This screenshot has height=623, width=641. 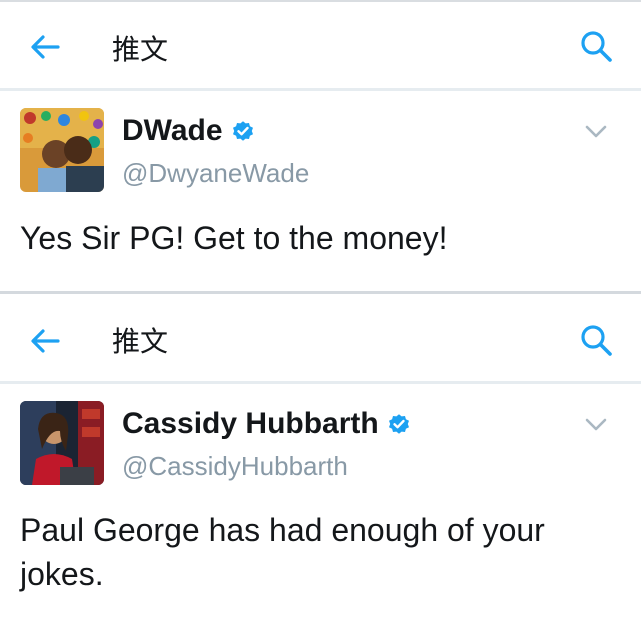 What do you see at coordinates (234, 238) in the screenshot?
I see `tweet-text: Yes Sir PG! Get to the money!` at bounding box center [234, 238].